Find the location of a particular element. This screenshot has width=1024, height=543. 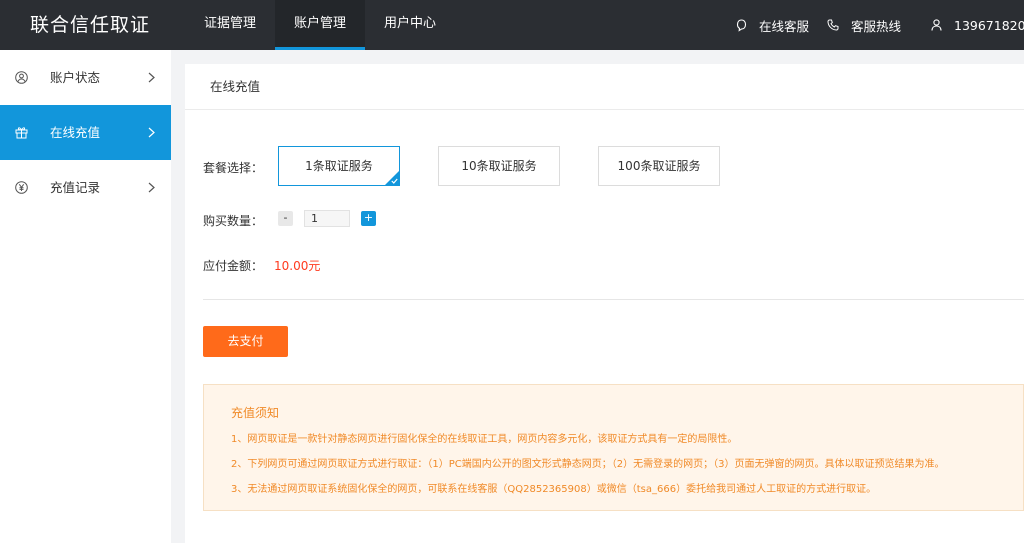

gift-icon is located at coordinates (21, 133).